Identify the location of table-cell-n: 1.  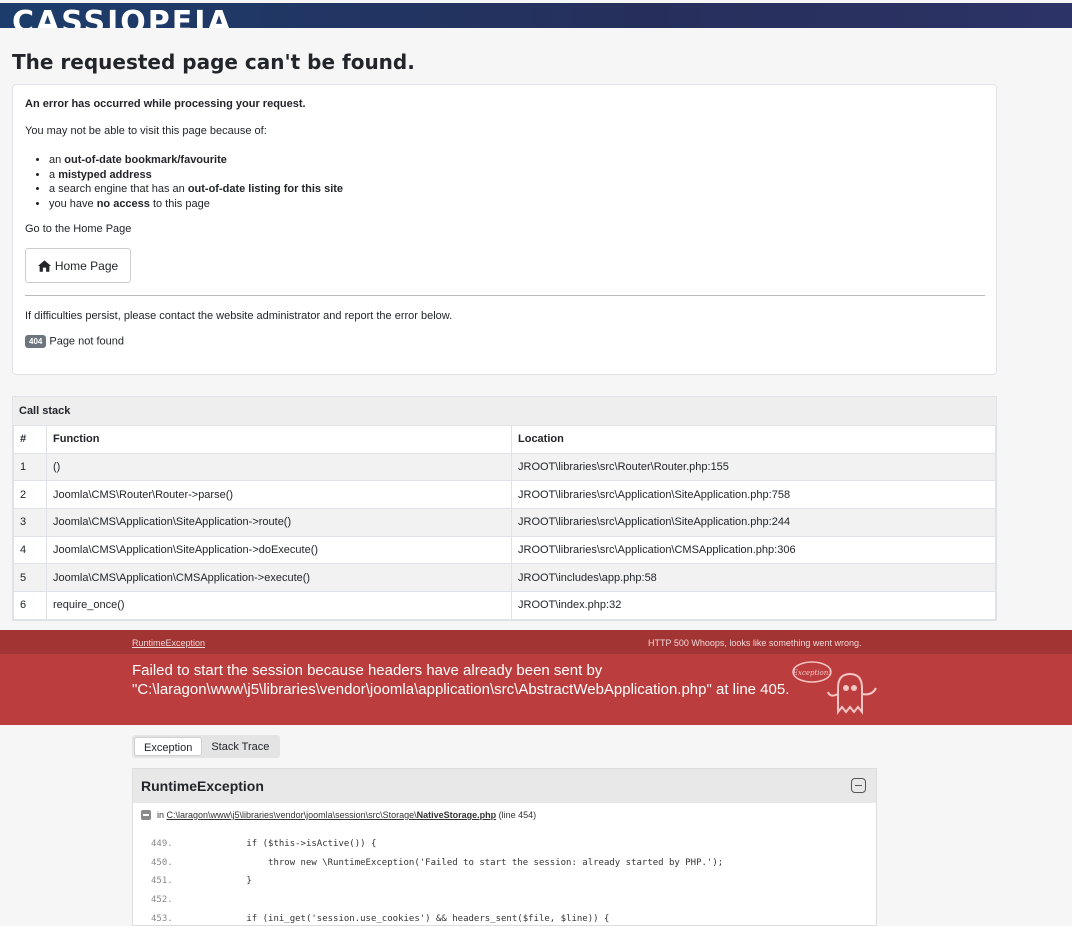
(30, 467).